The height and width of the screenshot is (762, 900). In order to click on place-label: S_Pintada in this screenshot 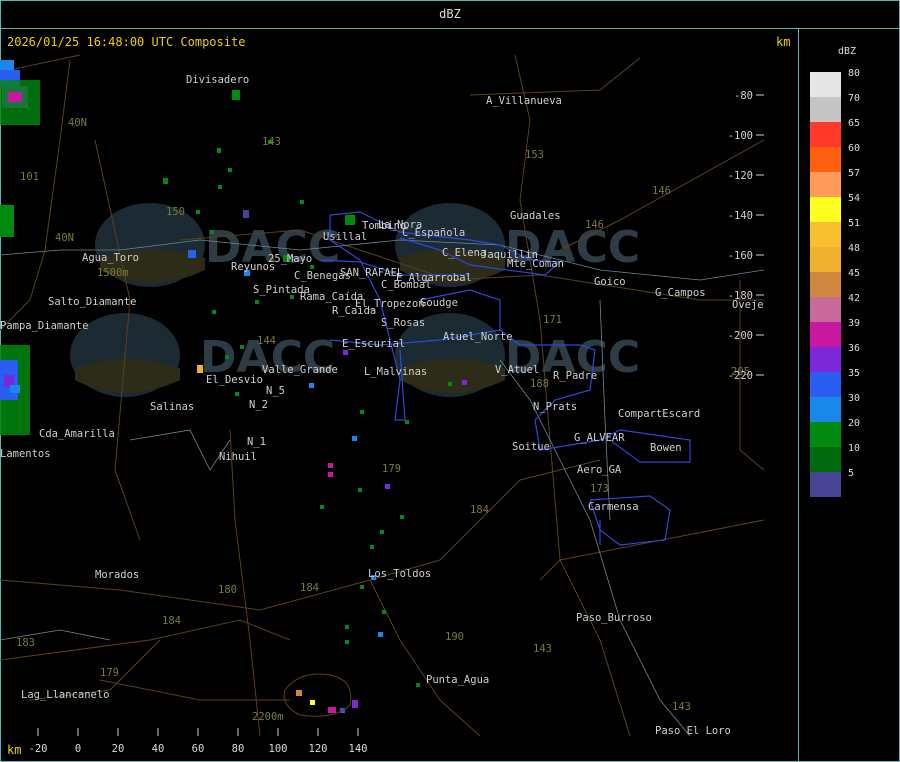, I will do `click(281, 290)`.